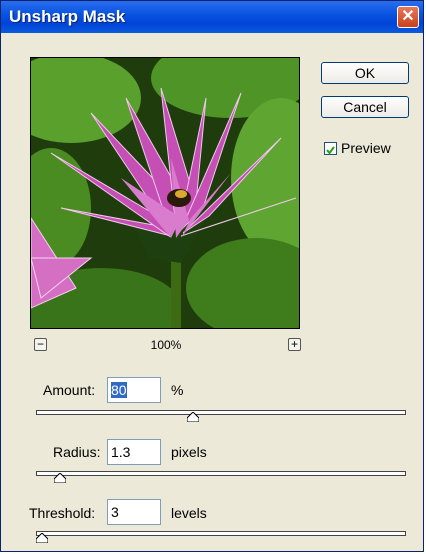 Image resolution: width=426 pixels, height=554 pixels. What do you see at coordinates (366, 148) in the screenshot?
I see `preview-checkbox-label: Preview` at bounding box center [366, 148].